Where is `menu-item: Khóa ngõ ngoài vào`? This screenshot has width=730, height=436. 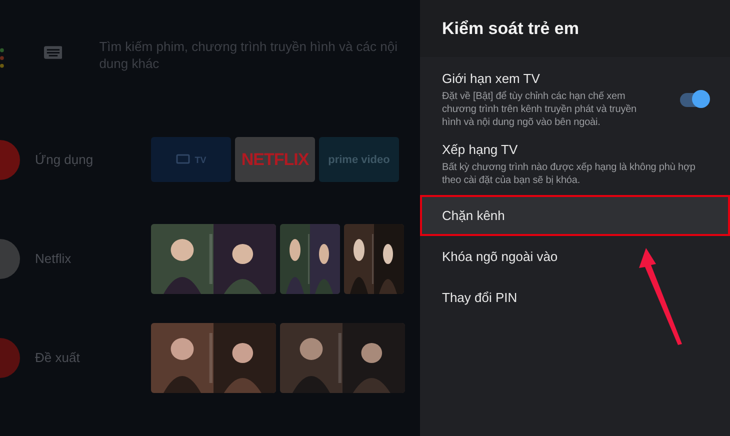
menu-item: Khóa ngõ ngoài vào is located at coordinates (575, 256).